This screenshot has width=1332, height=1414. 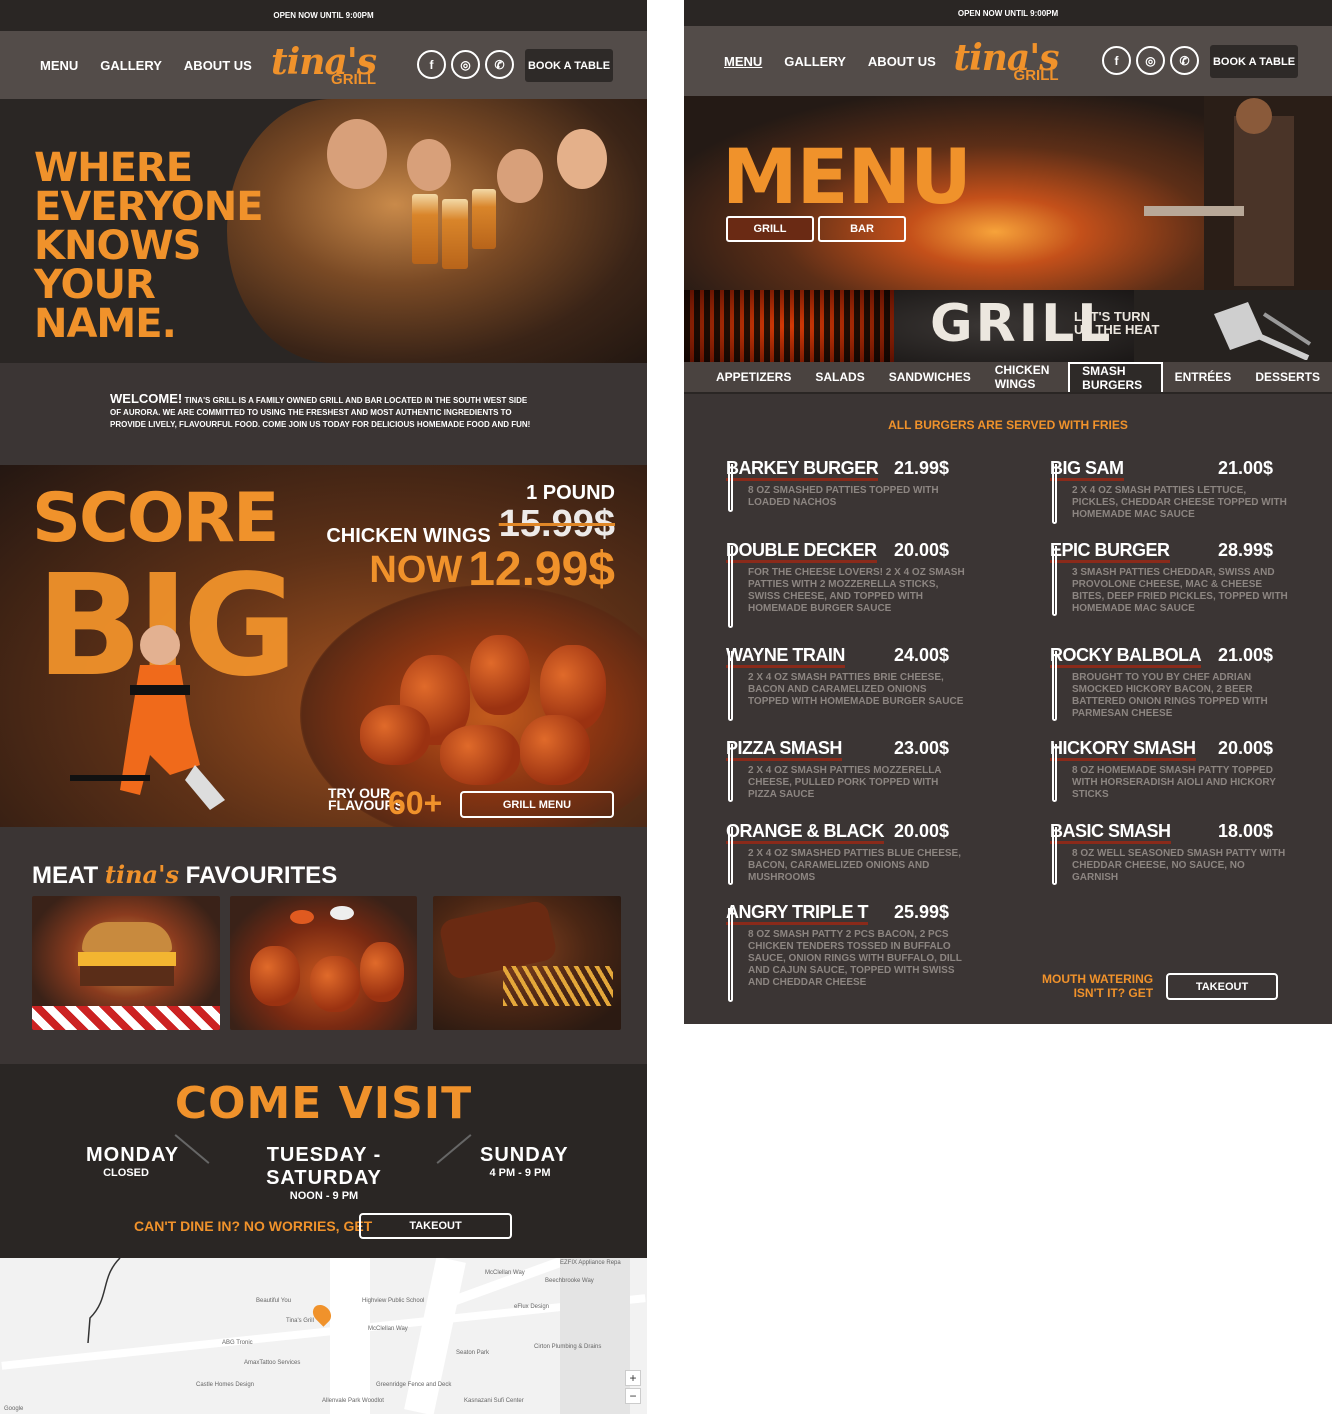 What do you see at coordinates (437, 231) in the screenshot?
I see `friends-cheers-photo` at bounding box center [437, 231].